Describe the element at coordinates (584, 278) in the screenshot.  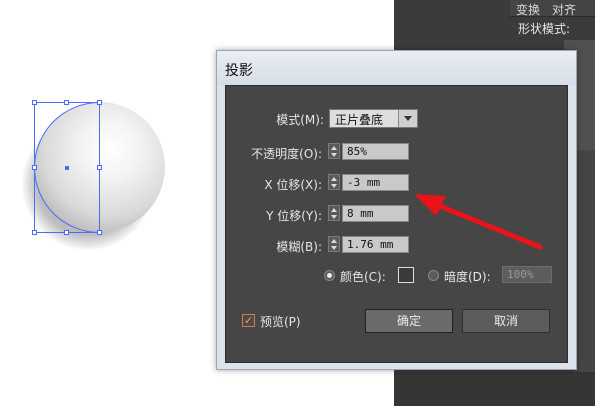
I see `panel-scroll-strip` at that location.